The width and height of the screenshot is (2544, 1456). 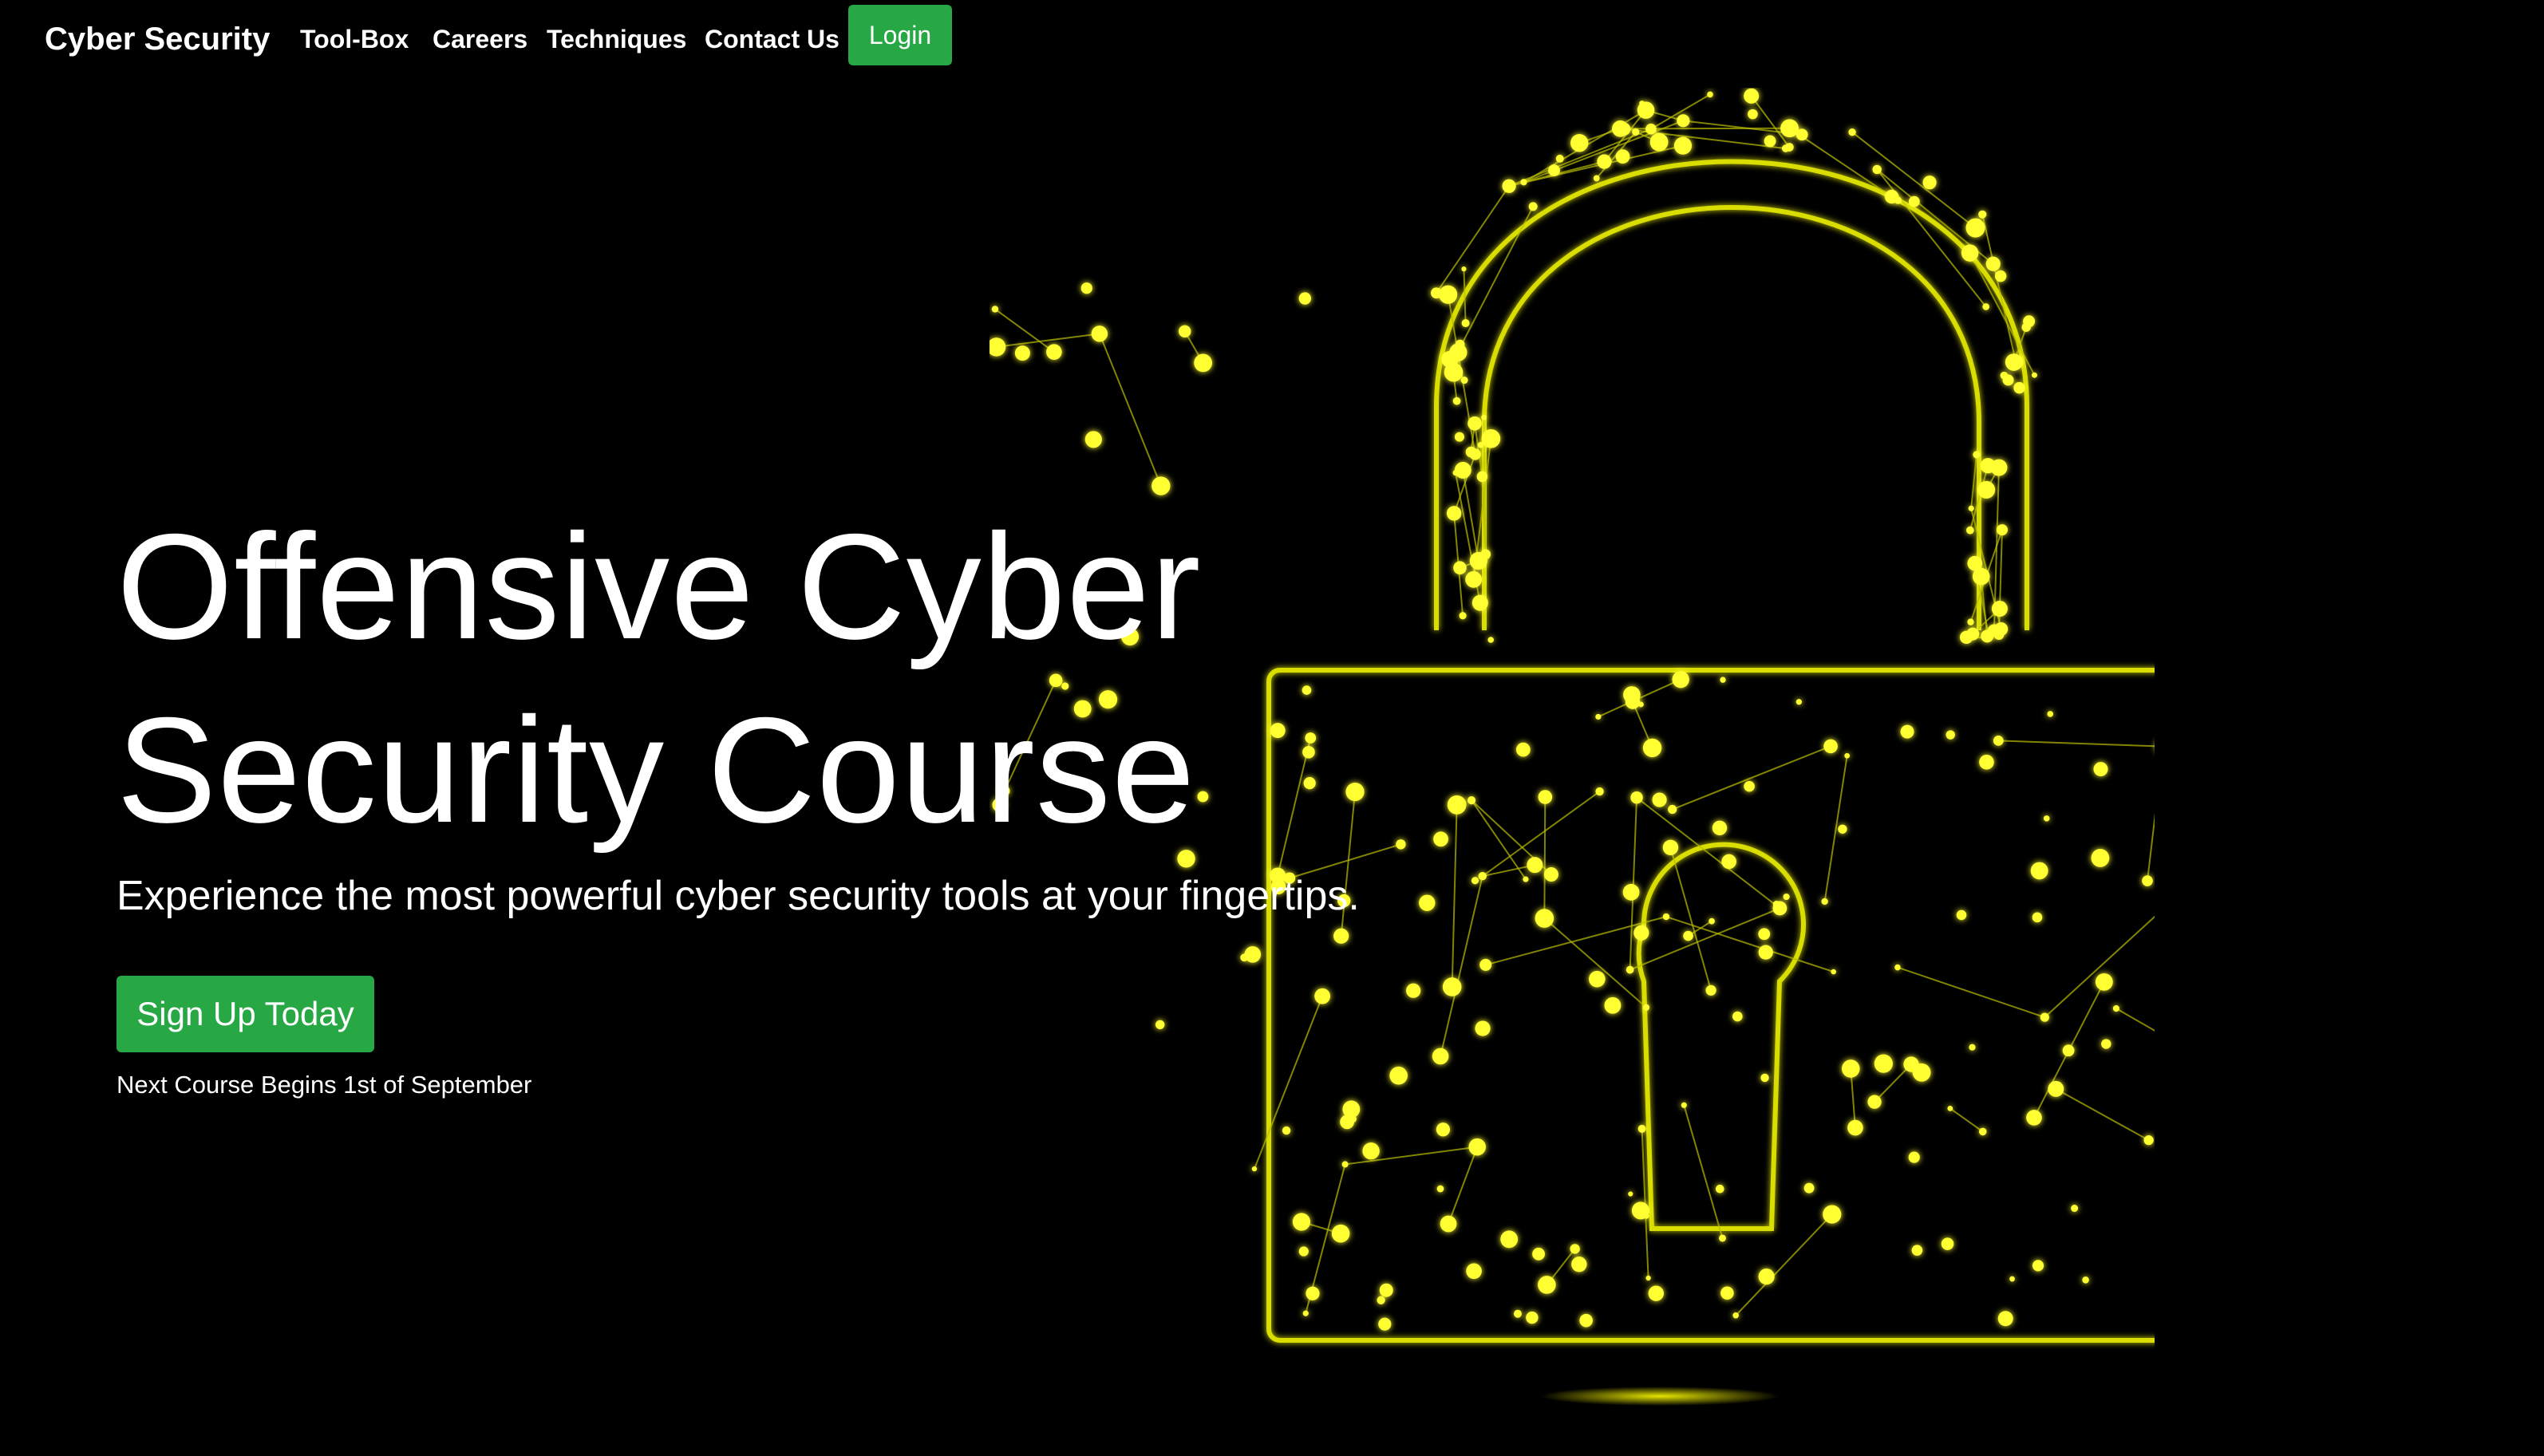 What do you see at coordinates (246, 1014) in the screenshot?
I see `sign-up-button: Sign Up Today` at bounding box center [246, 1014].